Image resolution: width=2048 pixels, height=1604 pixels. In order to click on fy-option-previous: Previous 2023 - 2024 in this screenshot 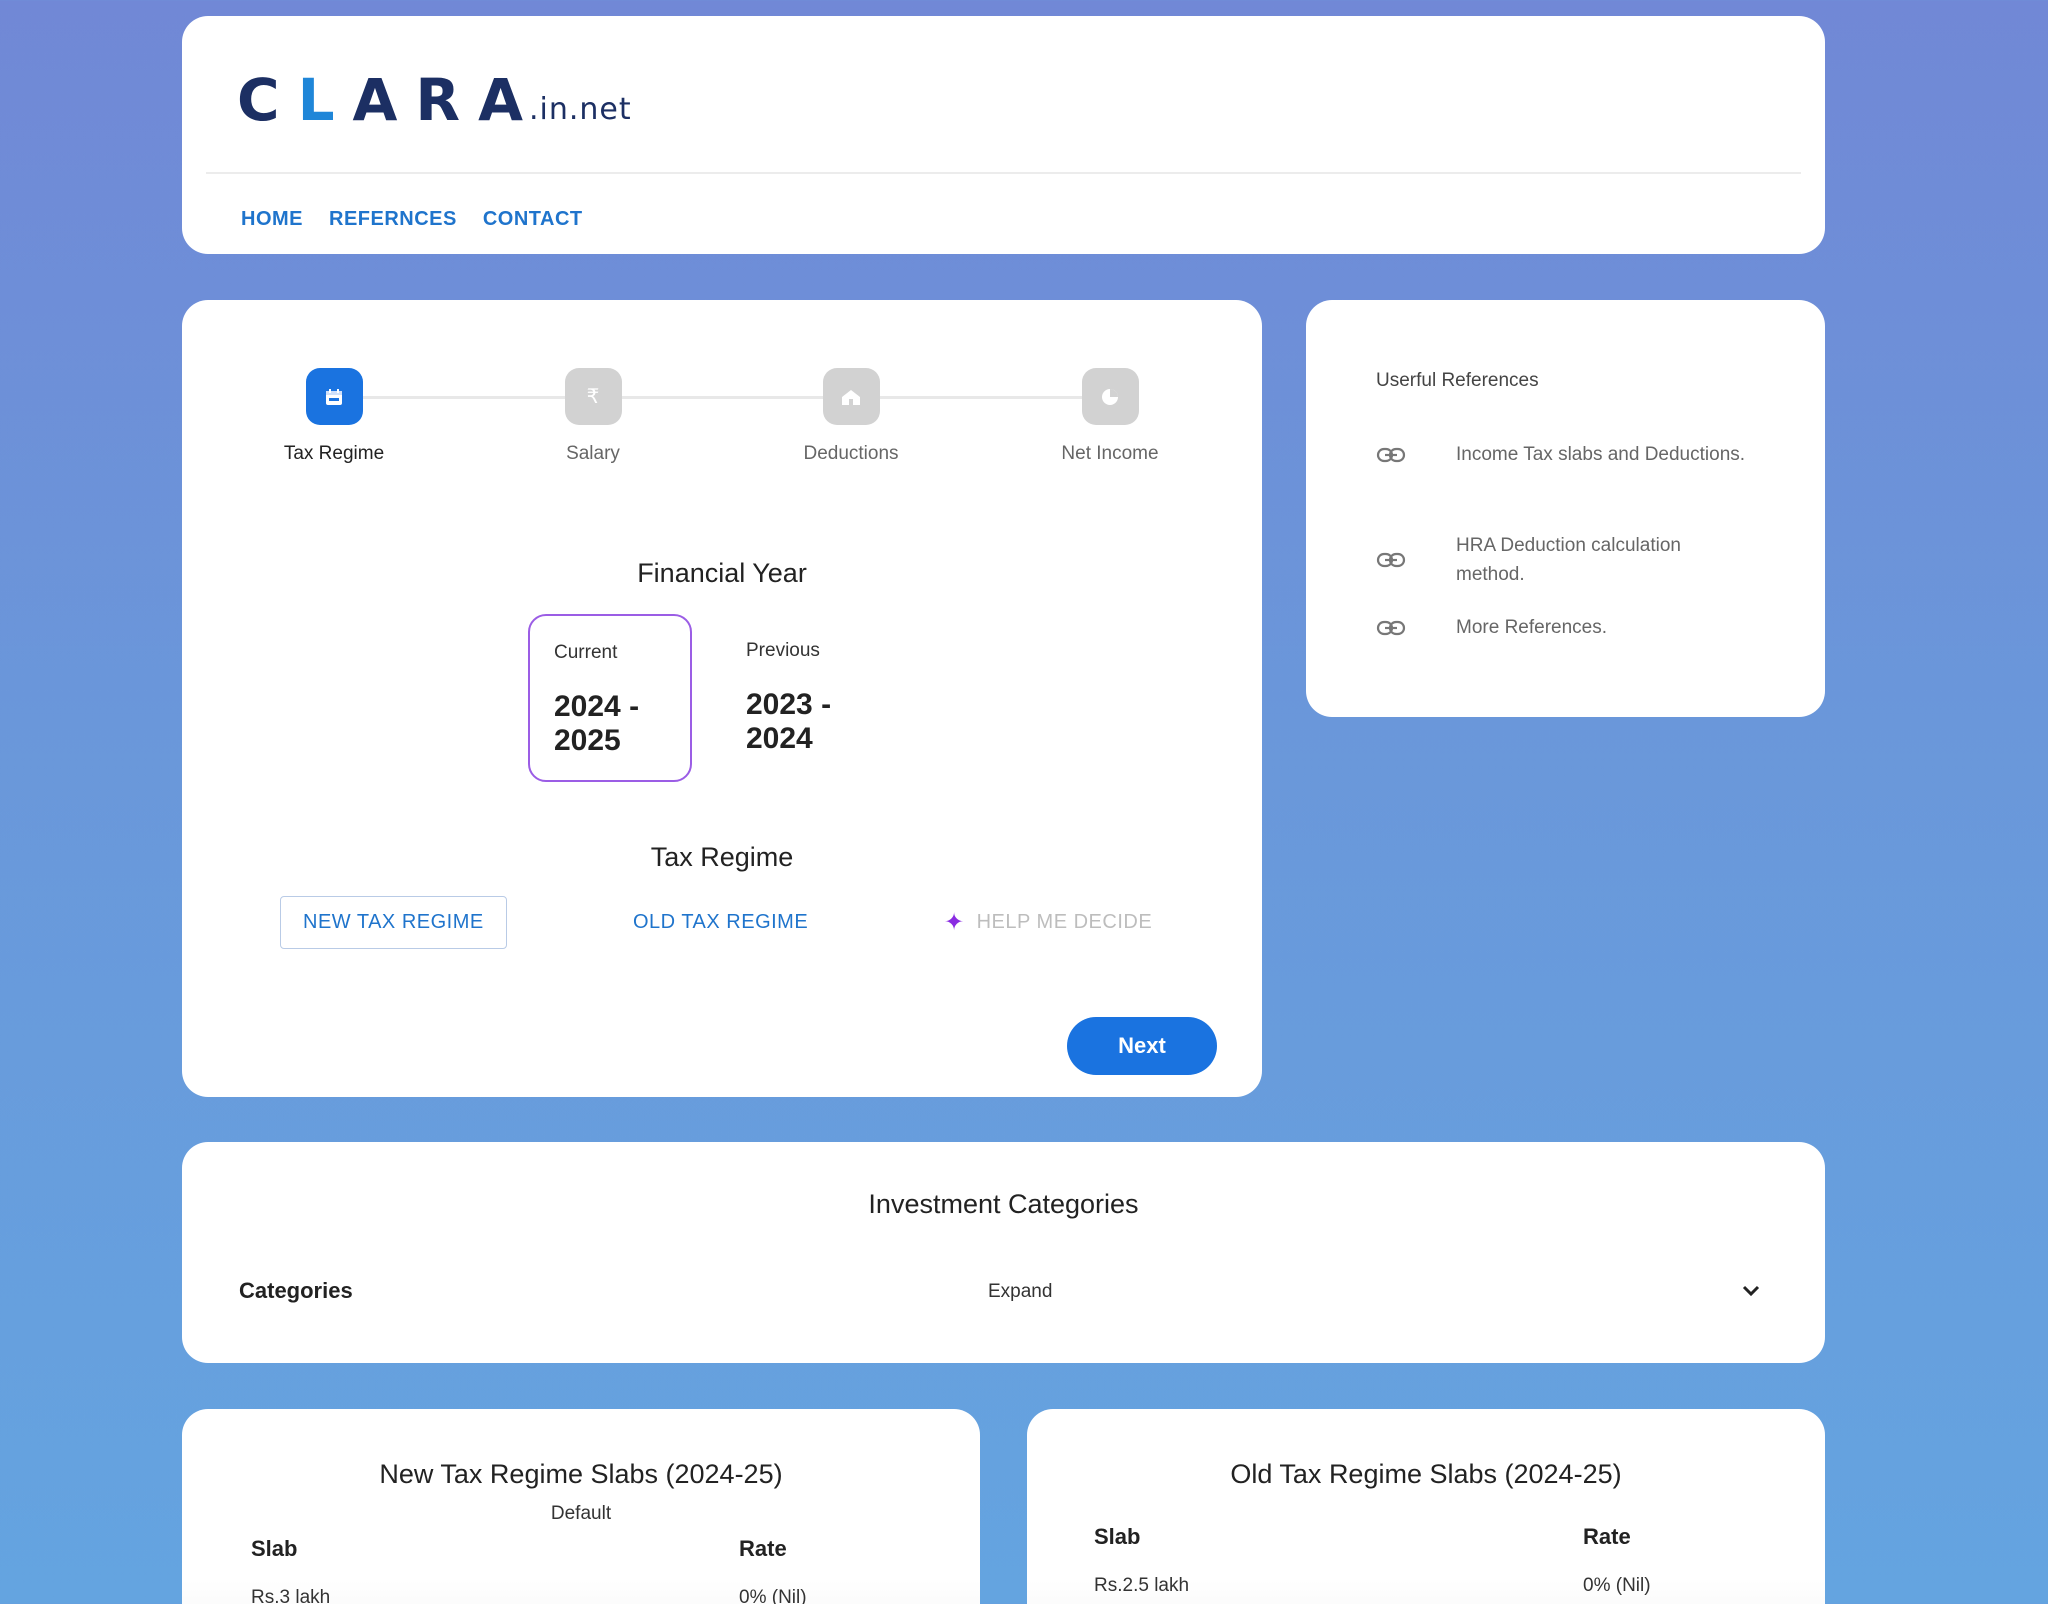, I will do `click(804, 698)`.